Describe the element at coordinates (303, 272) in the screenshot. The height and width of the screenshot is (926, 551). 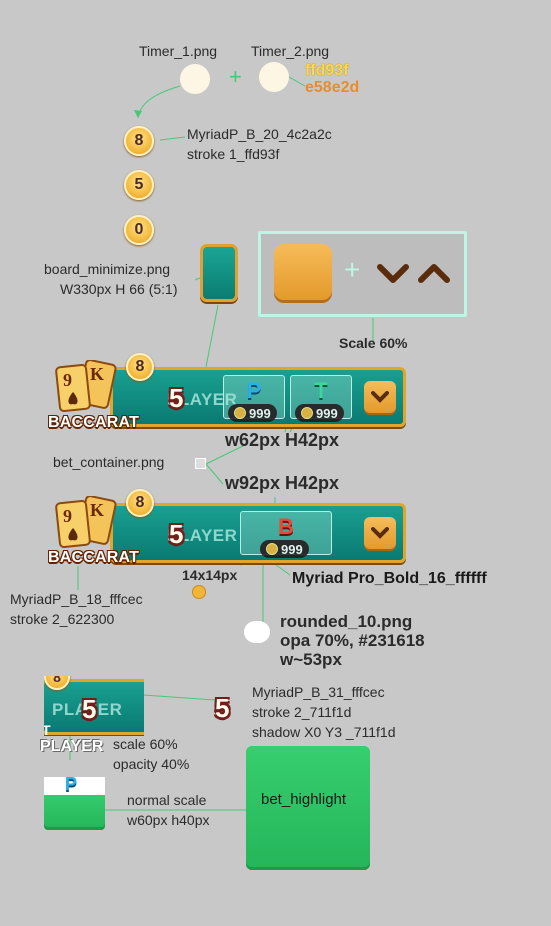
I see `orange-button-base` at that location.